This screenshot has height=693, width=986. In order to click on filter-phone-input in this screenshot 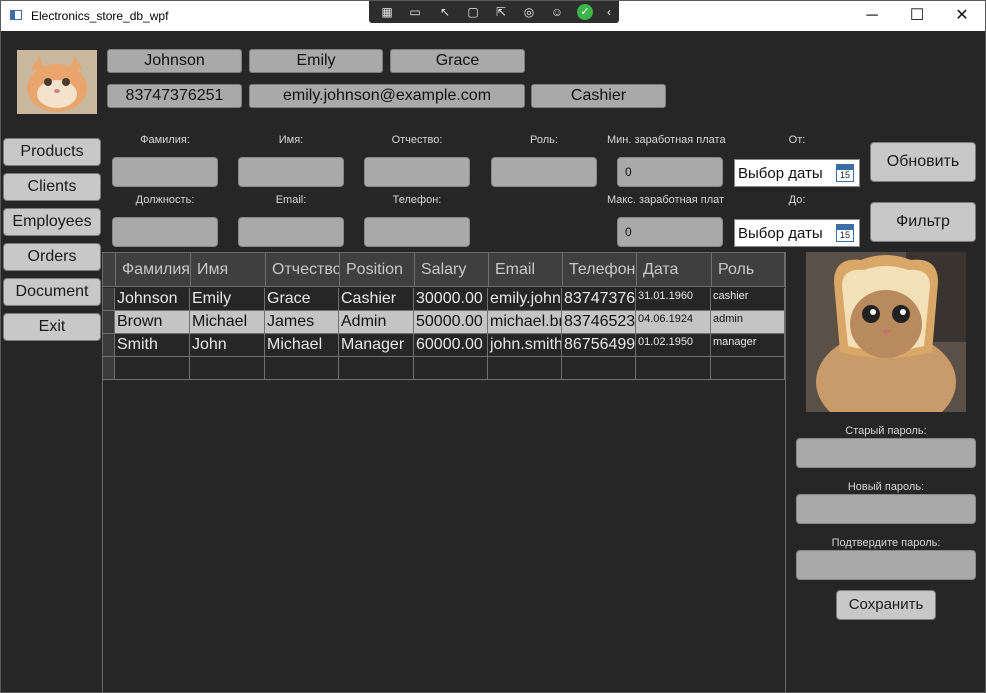, I will do `click(417, 232)`.